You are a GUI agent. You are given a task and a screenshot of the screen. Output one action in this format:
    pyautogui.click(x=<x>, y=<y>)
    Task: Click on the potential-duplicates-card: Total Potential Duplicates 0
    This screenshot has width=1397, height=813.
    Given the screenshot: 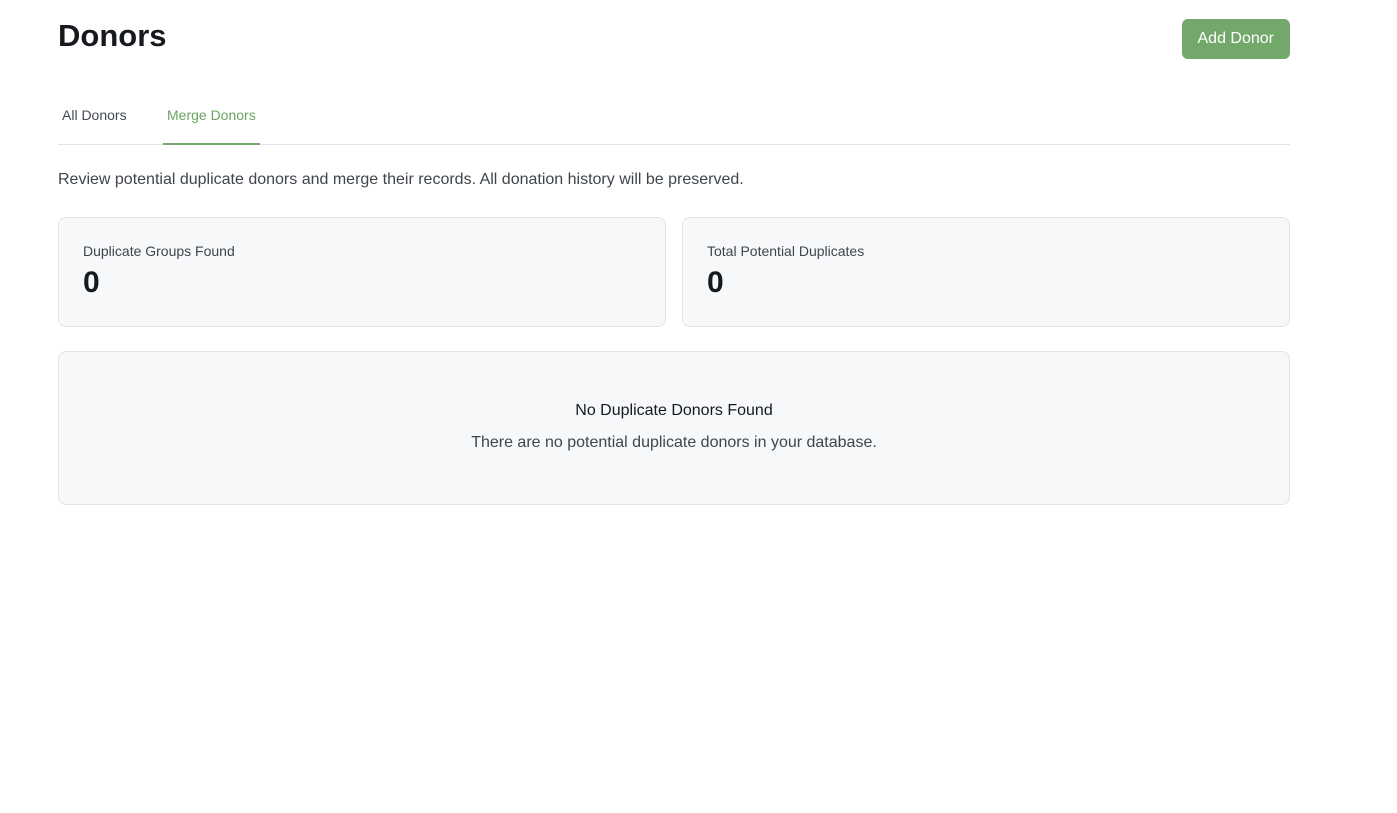 What is the action you would take?
    pyautogui.click(x=986, y=272)
    